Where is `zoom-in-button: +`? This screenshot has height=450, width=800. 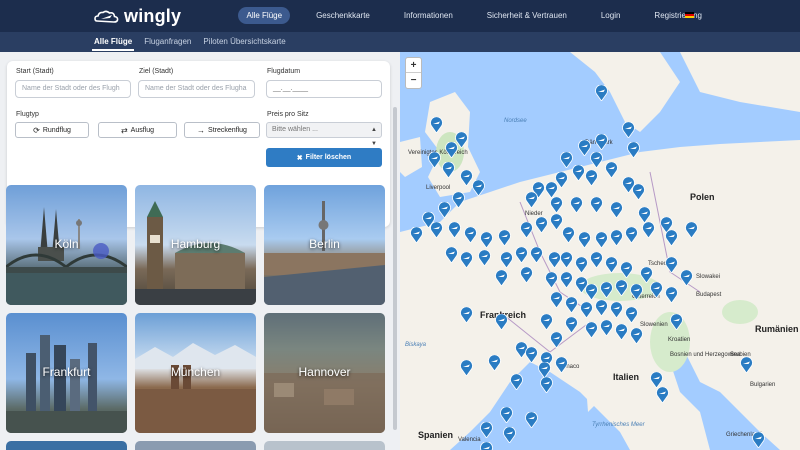
zoom-in-button: + is located at coordinates (413, 65).